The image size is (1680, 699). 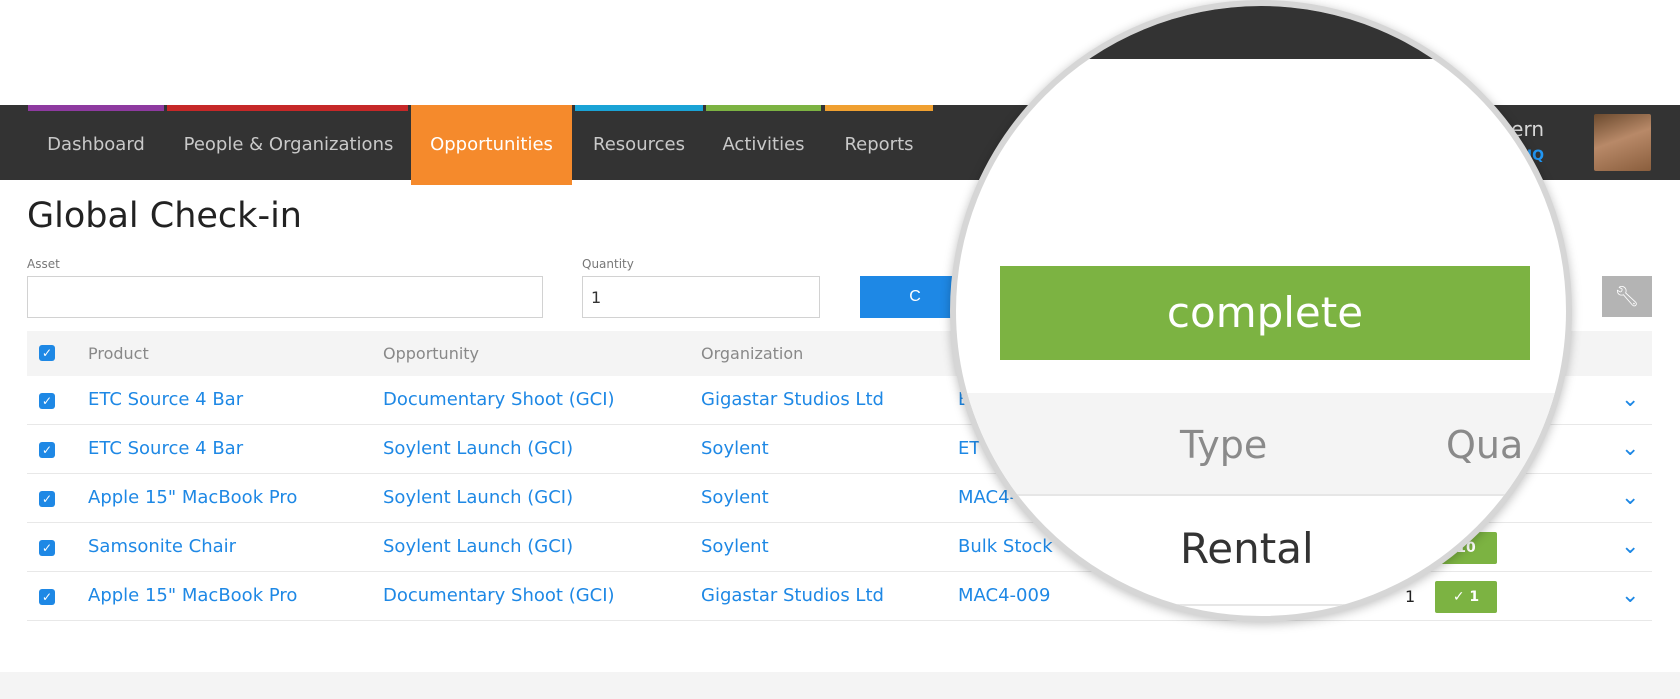 I want to click on column-header-quantity: Qua, so click(x=1485, y=445).